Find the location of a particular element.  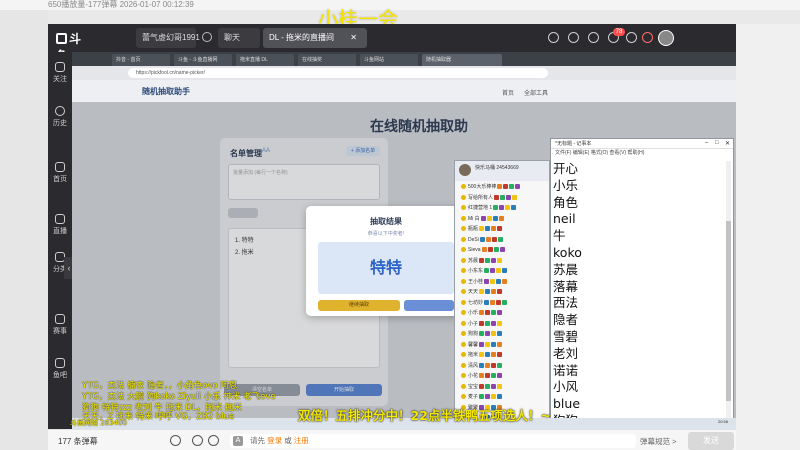

search-icon is located at coordinates (553, 37).